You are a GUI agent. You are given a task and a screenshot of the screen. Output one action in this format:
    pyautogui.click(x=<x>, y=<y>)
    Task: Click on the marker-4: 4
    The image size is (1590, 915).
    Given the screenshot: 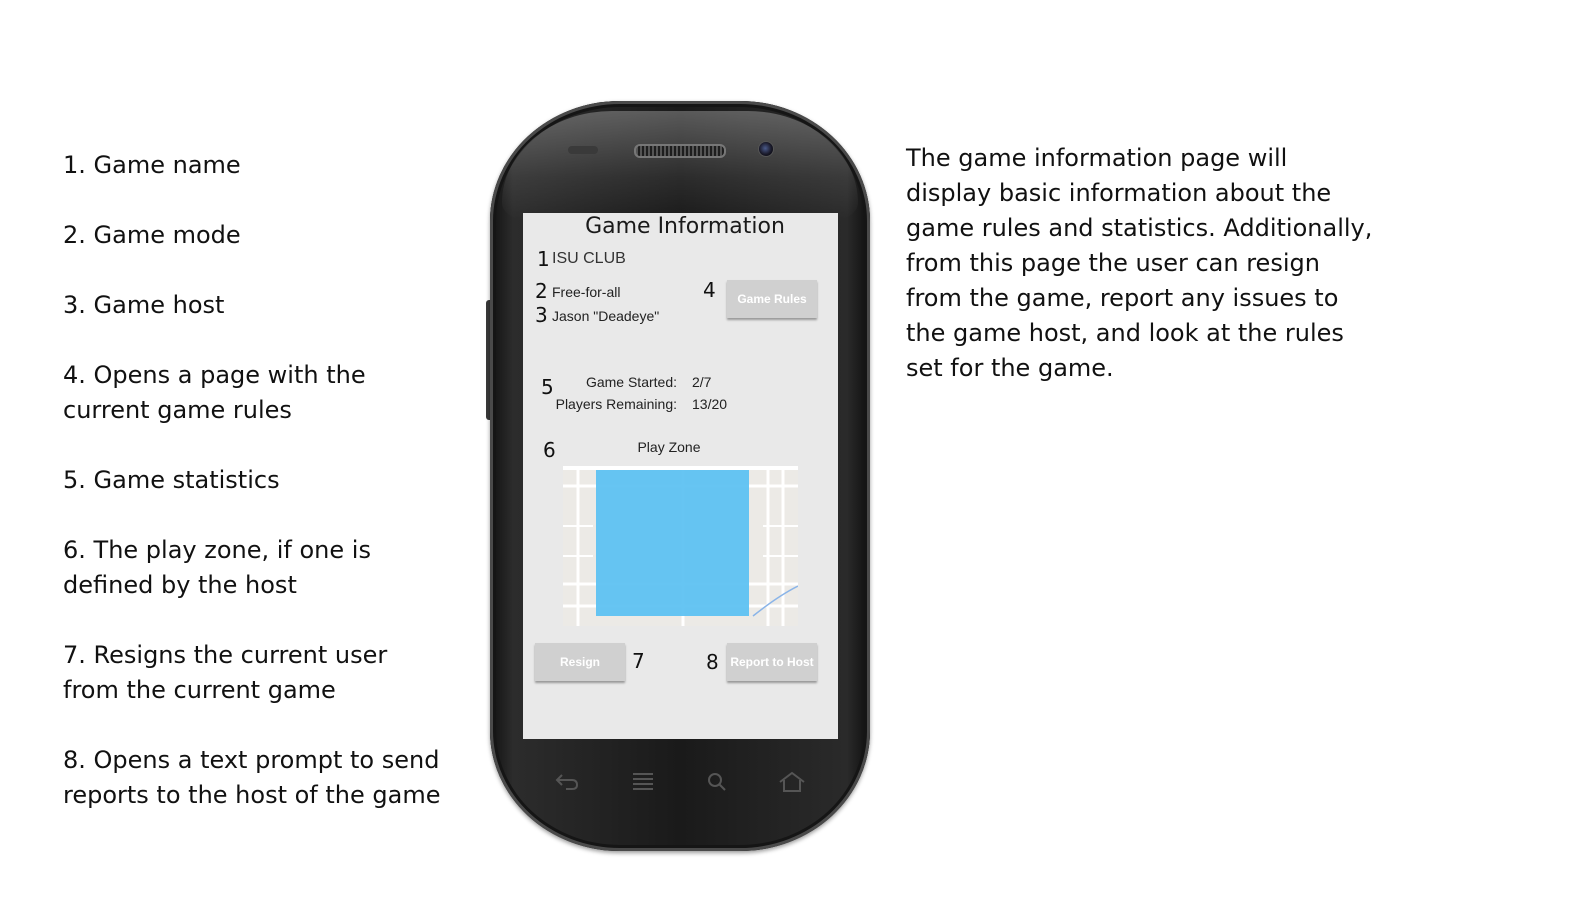 What is the action you would take?
    pyautogui.click(x=709, y=290)
    